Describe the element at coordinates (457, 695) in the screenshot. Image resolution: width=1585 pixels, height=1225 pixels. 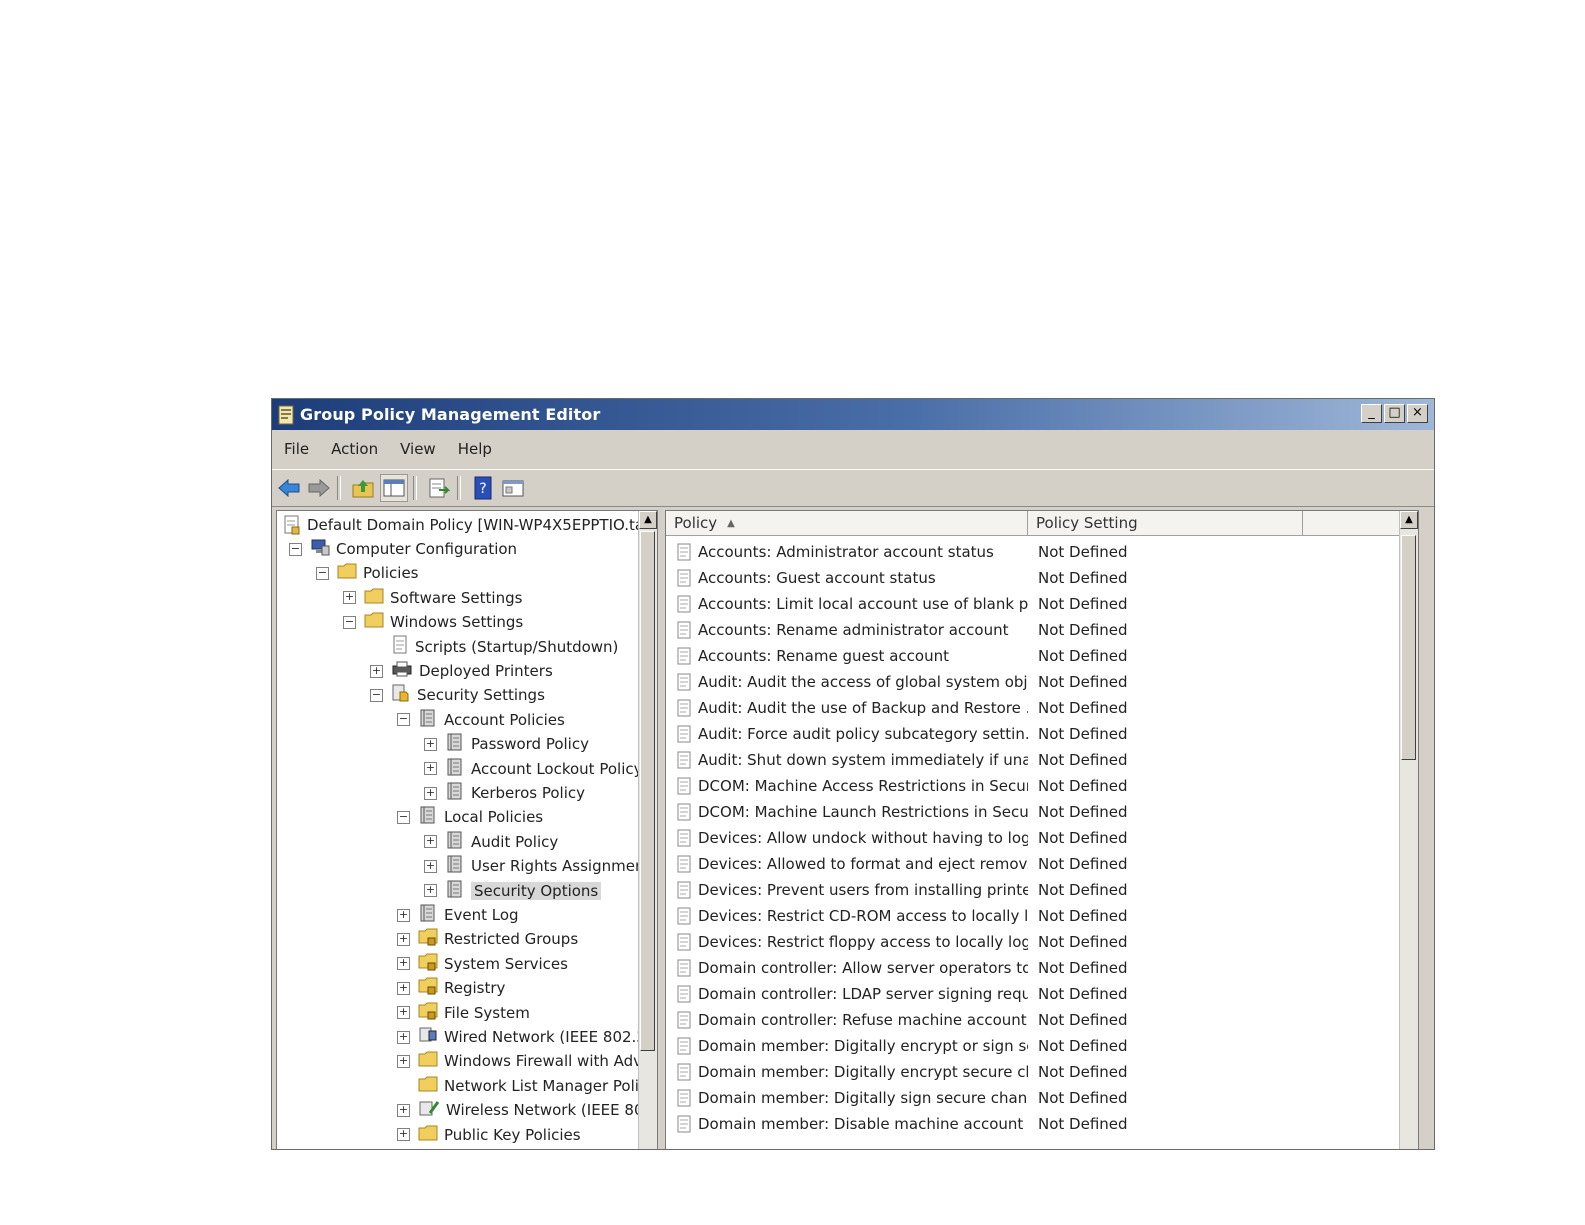
I see `tree-item: − Security Settings` at that location.